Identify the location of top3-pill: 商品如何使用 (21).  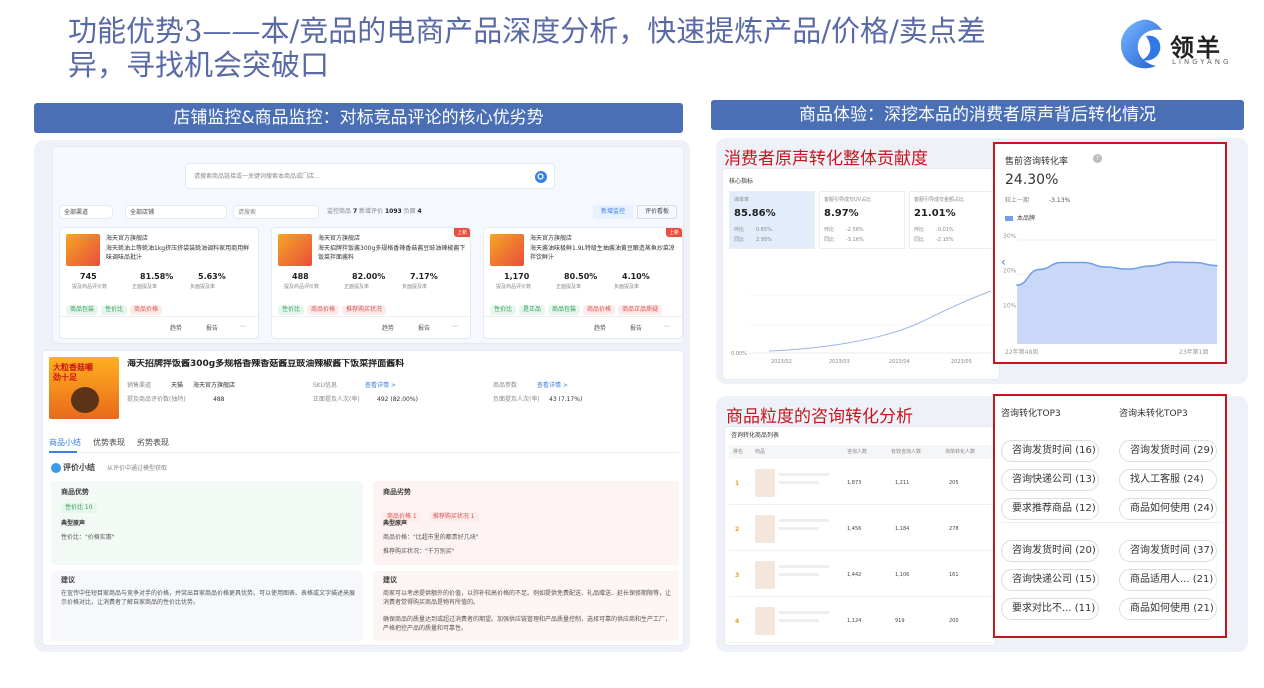
(1168, 609).